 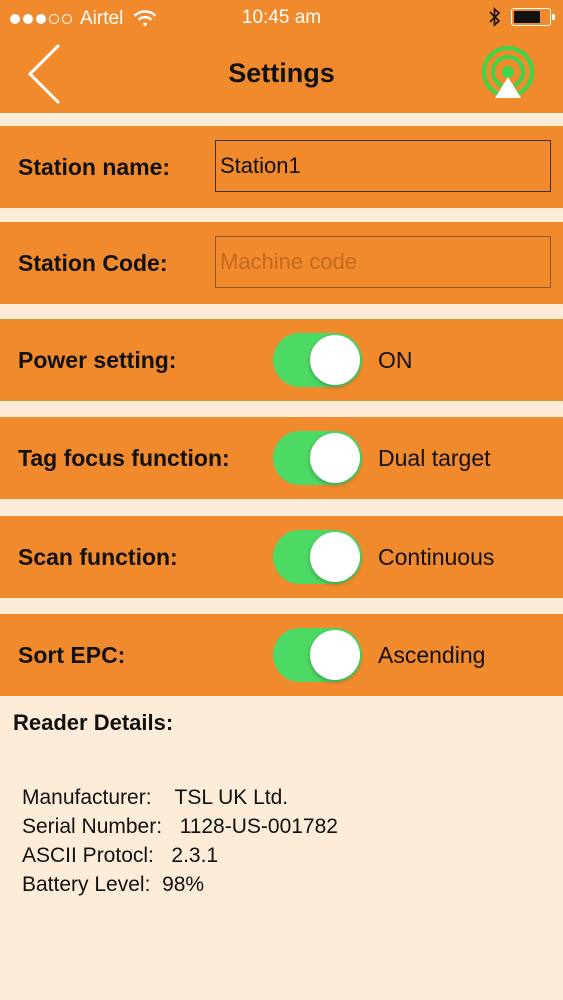 I want to click on power-setting-toggle, so click(x=317, y=360).